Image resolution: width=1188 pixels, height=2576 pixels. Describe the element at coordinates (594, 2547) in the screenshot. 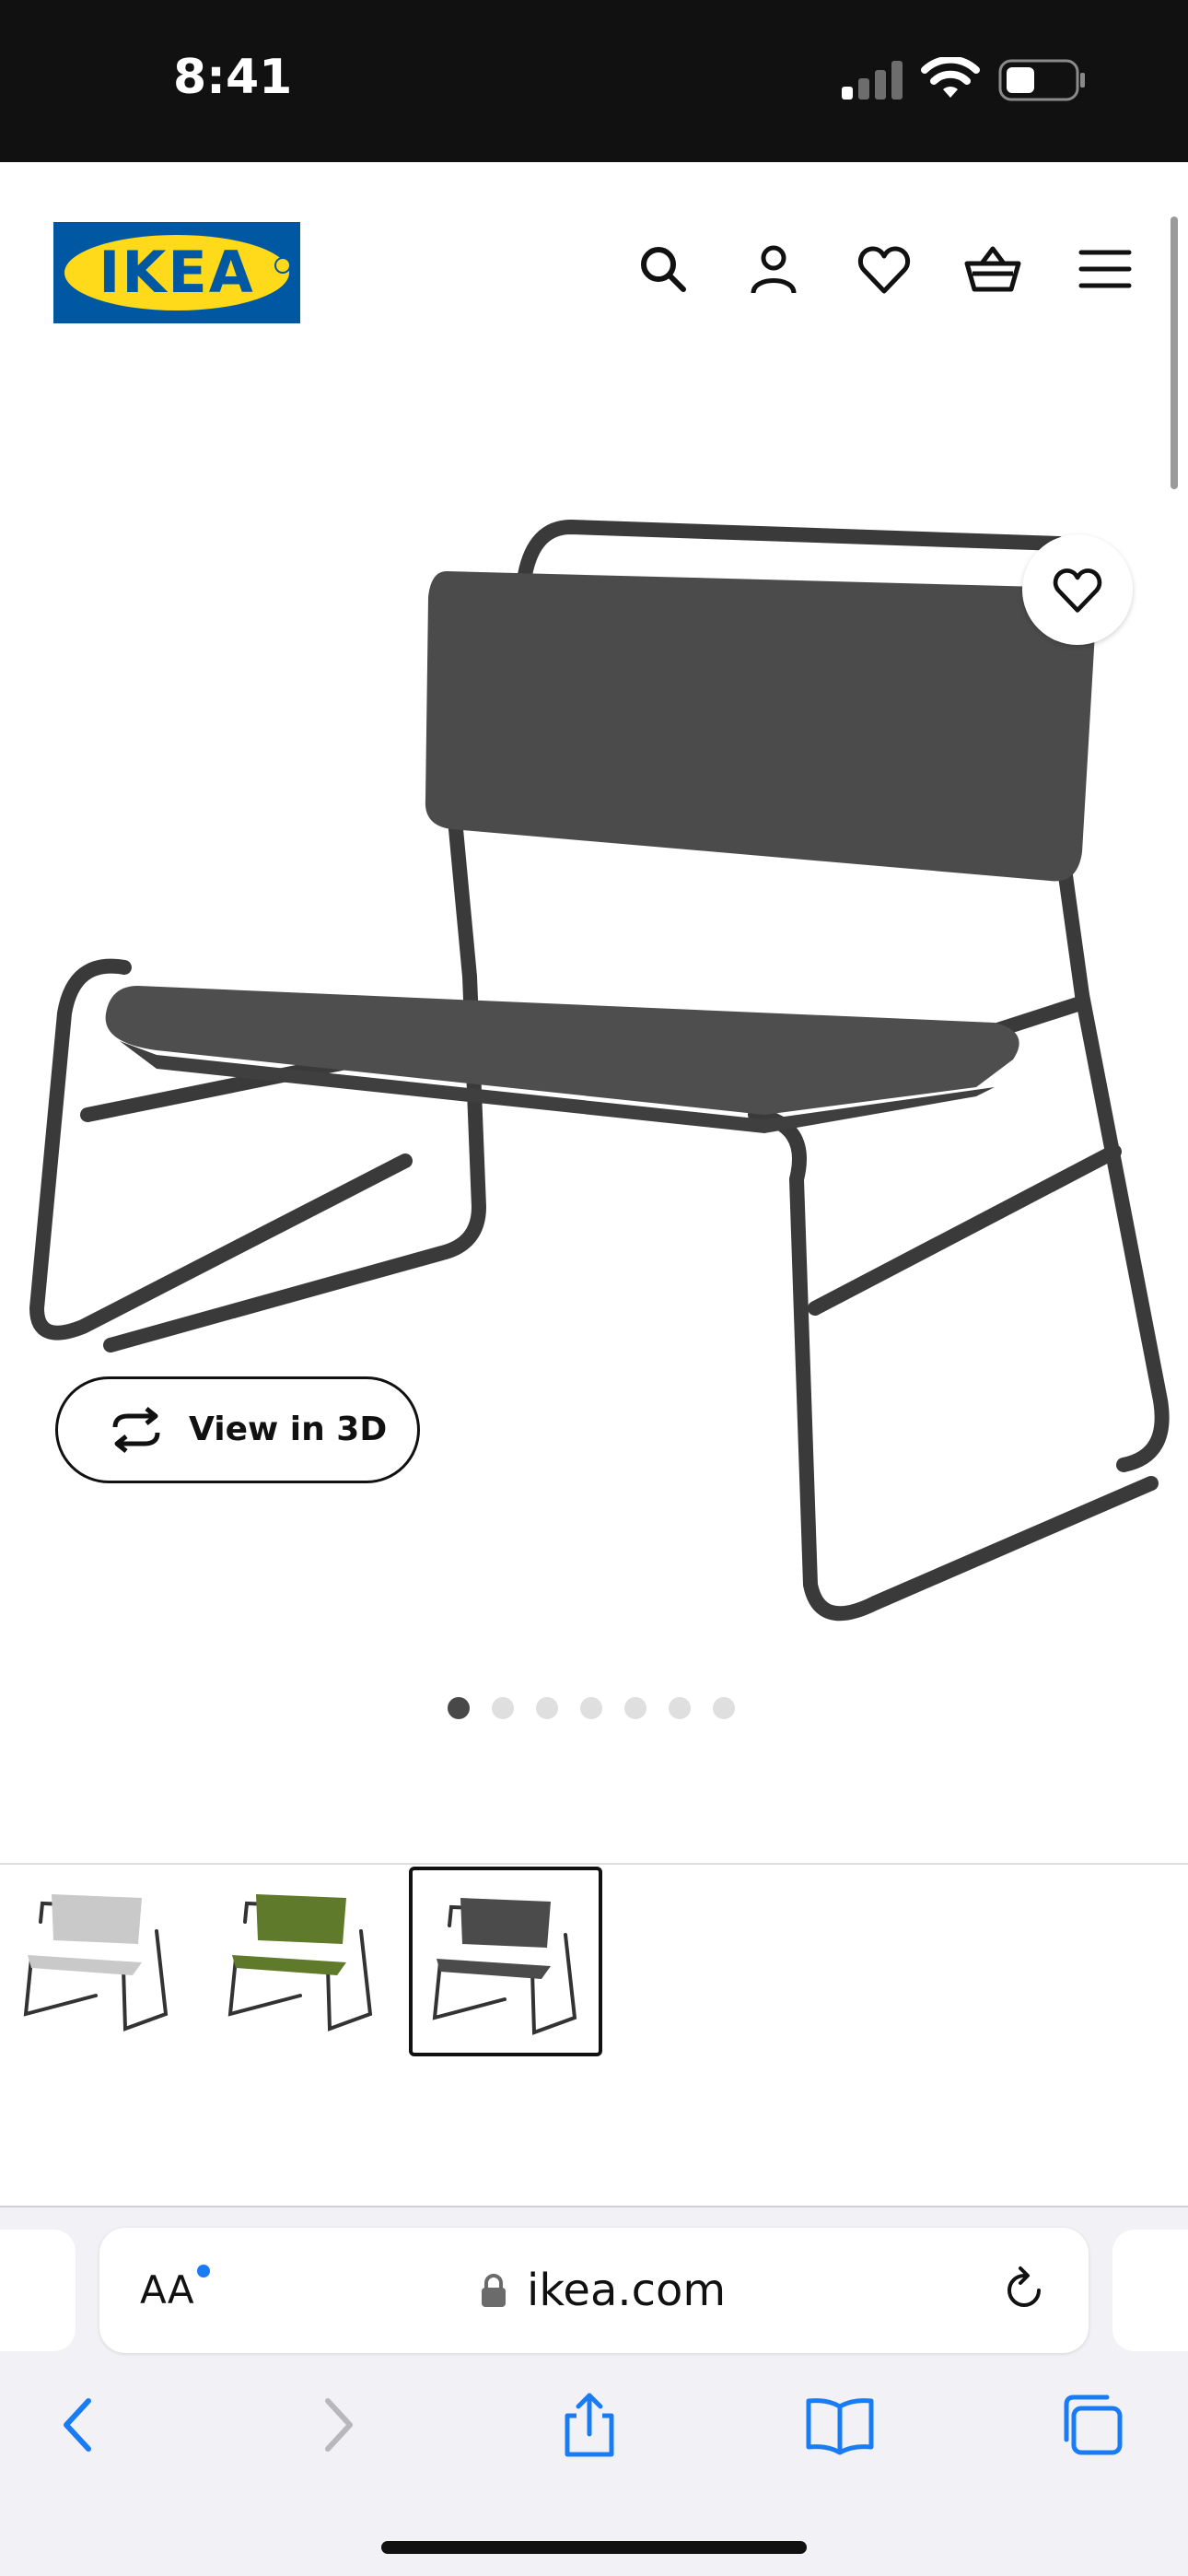

I see `home-indicator` at that location.